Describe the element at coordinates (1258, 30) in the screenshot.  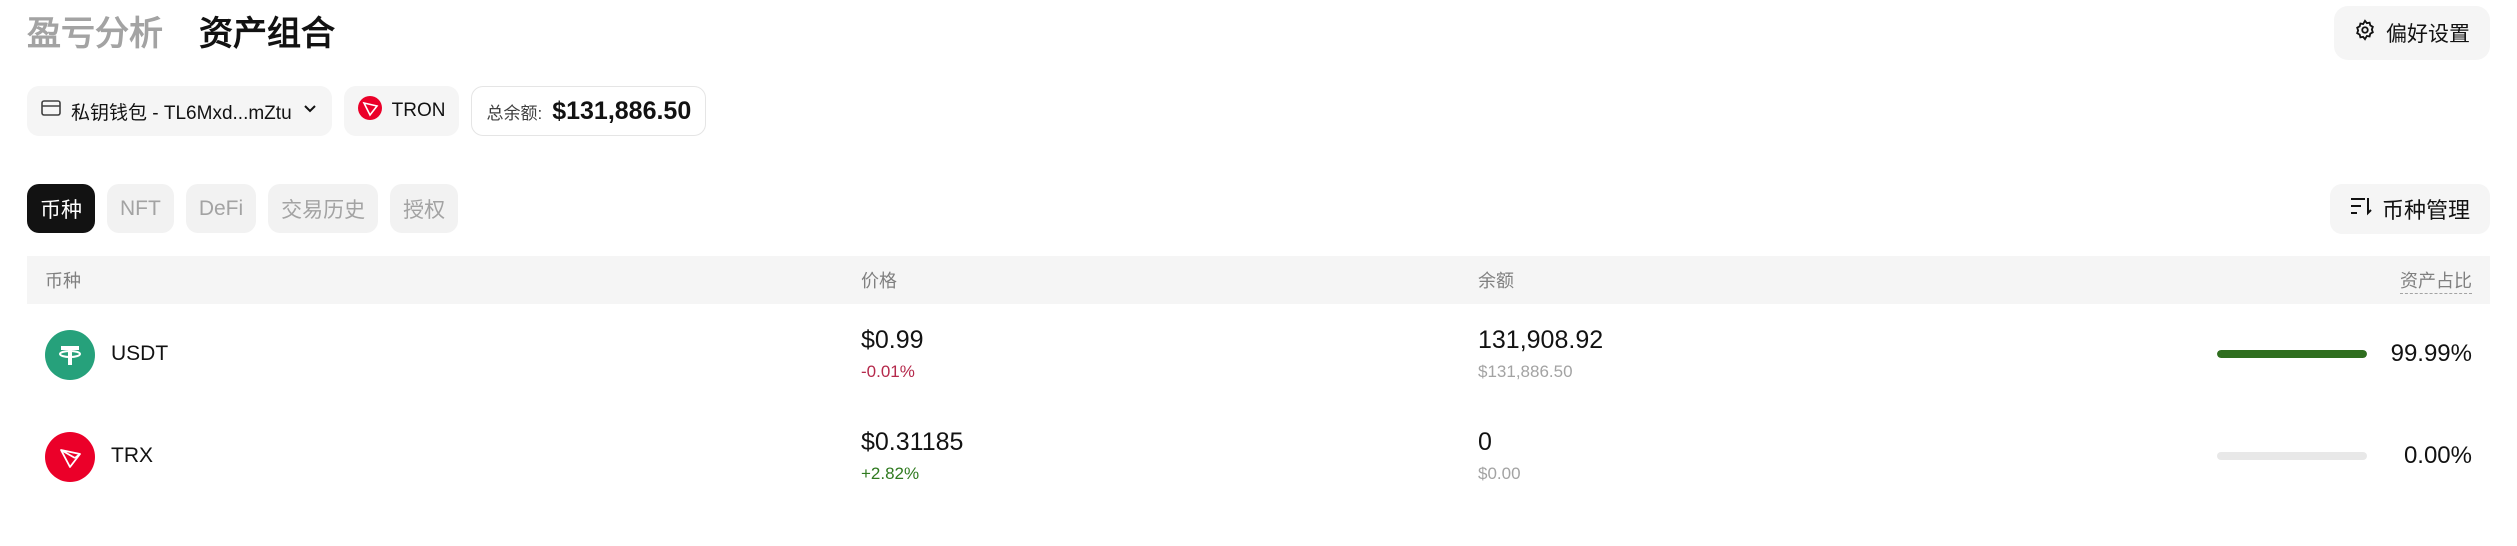
I see `page-header: 盈亏分析 资产组合 偏好设置` at that location.